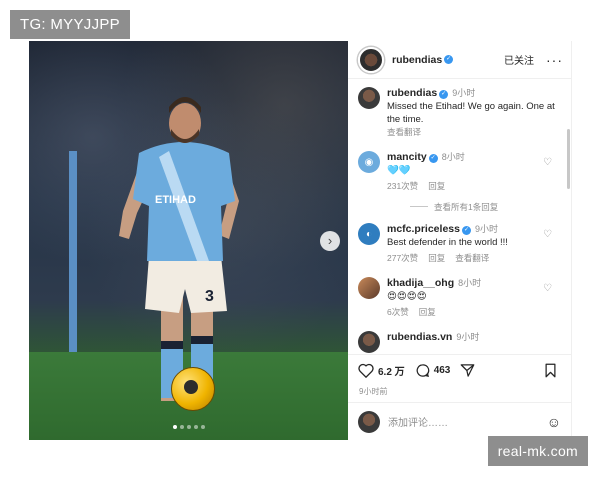 The height and width of the screenshot is (480, 600). I want to click on comment-username: mcfc.priceless, so click(423, 229).